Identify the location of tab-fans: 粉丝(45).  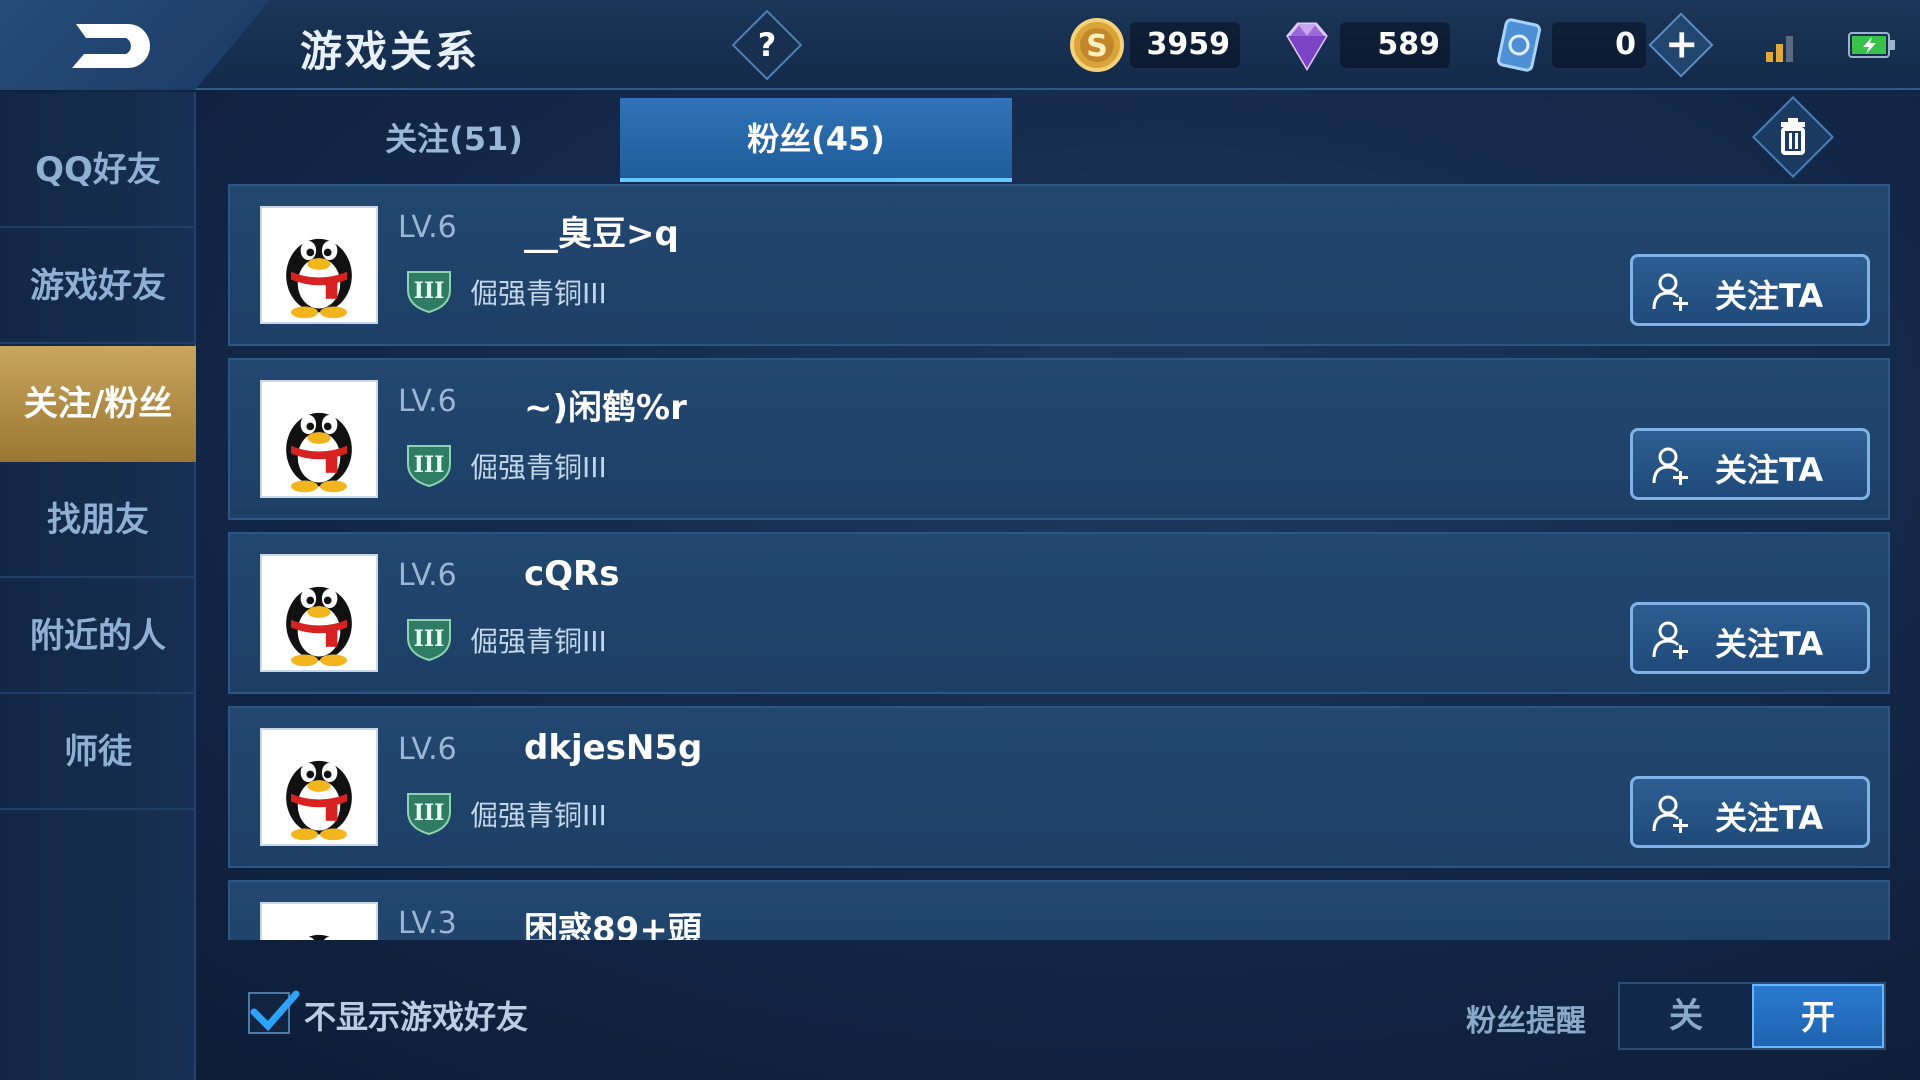
(816, 140).